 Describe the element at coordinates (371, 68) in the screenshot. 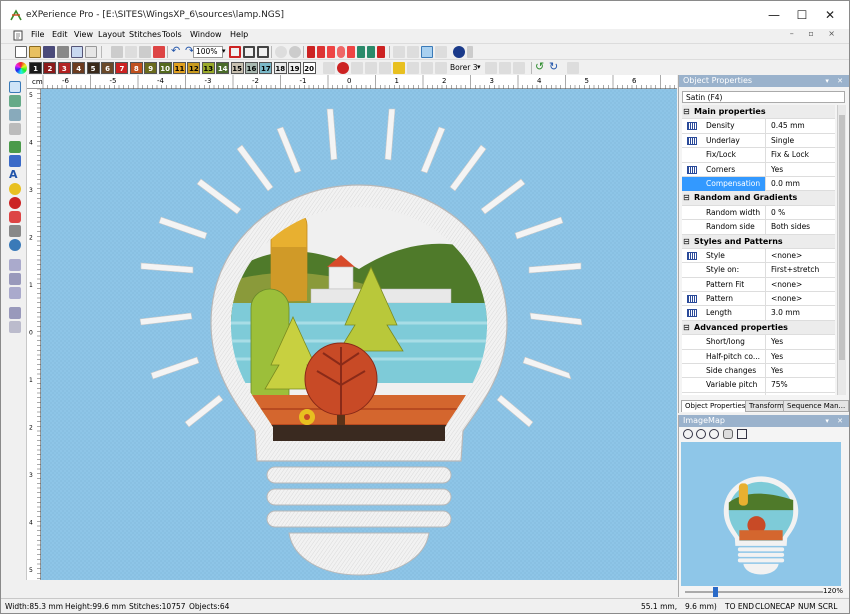

I see `lock-icon` at that location.